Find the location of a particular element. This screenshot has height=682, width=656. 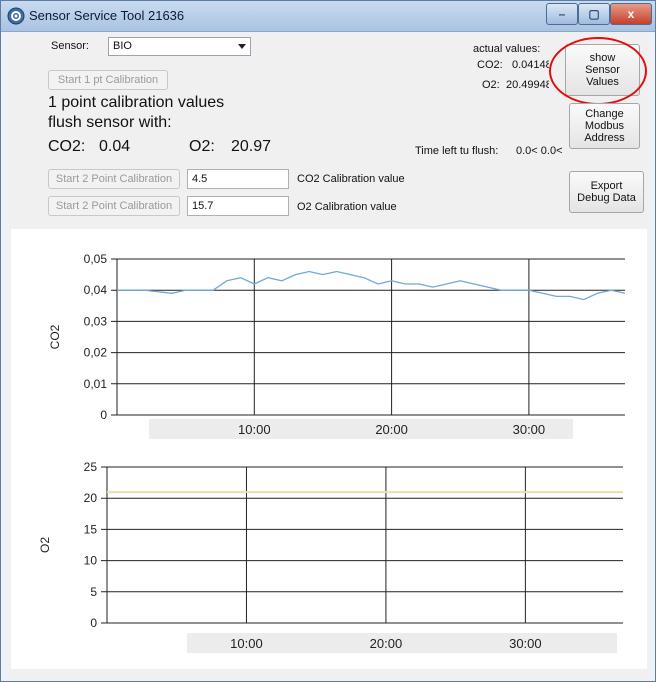

start-1pt-calibration-label: Start 1 pt Calibration is located at coordinates (108, 80).